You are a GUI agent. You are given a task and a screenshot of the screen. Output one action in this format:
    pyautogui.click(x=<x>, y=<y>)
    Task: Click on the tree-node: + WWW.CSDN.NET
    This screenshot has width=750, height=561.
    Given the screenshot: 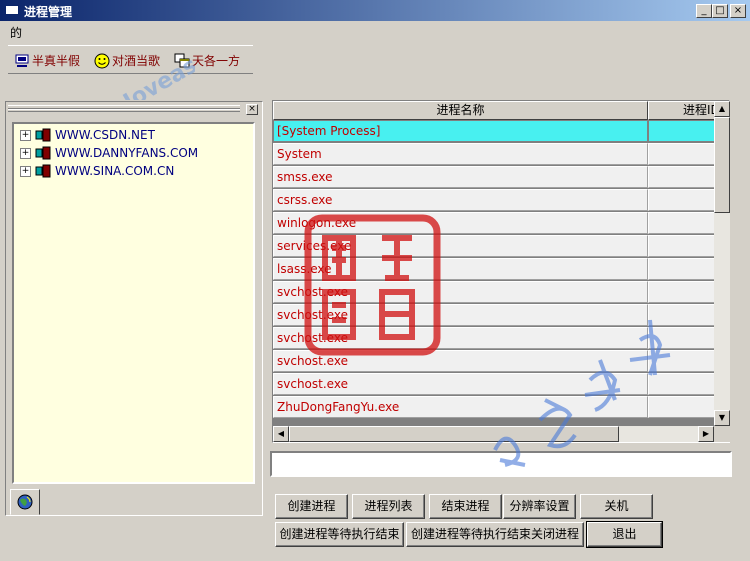 What is the action you would take?
    pyautogui.click(x=87, y=135)
    